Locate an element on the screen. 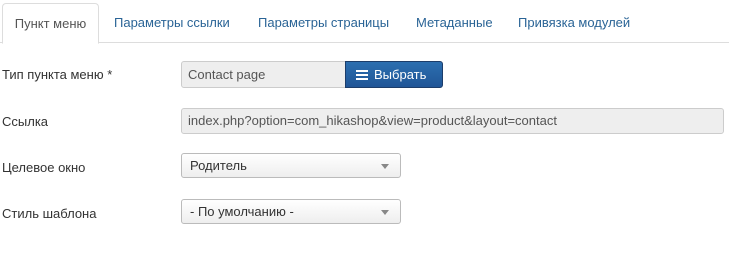 Image resolution: width=729 pixels, height=275 pixels. link-label: Ссылка is located at coordinates (25, 121).